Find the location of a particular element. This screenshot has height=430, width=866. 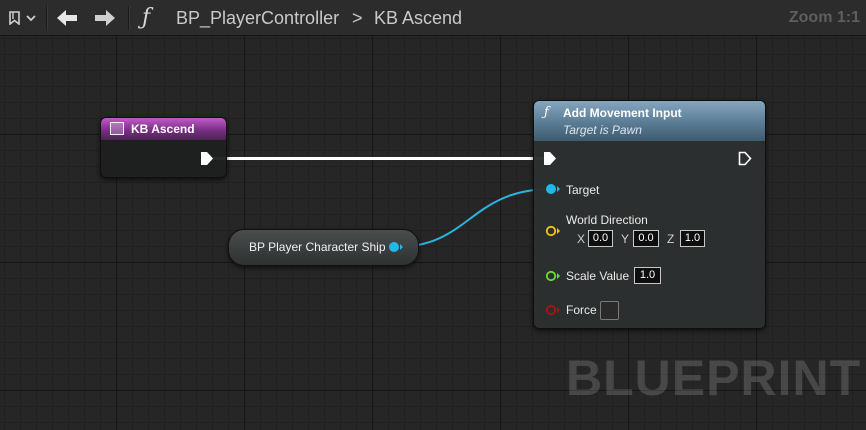

bool-pin-icon is located at coordinates (553, 310).